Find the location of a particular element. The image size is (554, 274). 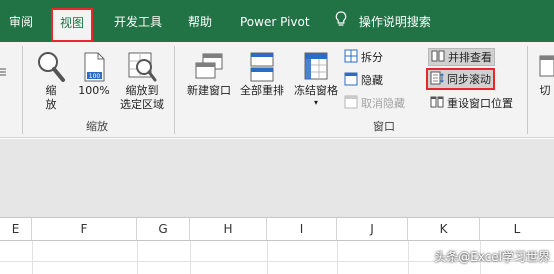

tell-me-label: 操作说明搜索 is located at coordinates (394, 22).